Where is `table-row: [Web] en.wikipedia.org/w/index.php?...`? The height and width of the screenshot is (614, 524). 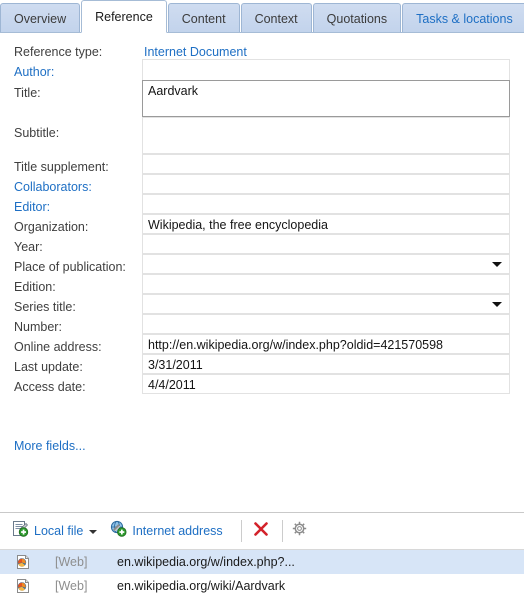
table-row: [Web] en.wikipedia.org/w/index.php?... is located at coordinates (262, 562).